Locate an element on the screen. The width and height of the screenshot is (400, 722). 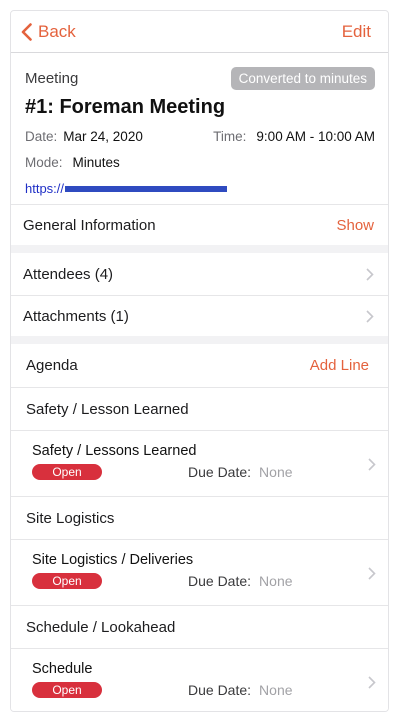
agenda-item-title: Safety / Lessons Learned is located at coordinates (114, 451).